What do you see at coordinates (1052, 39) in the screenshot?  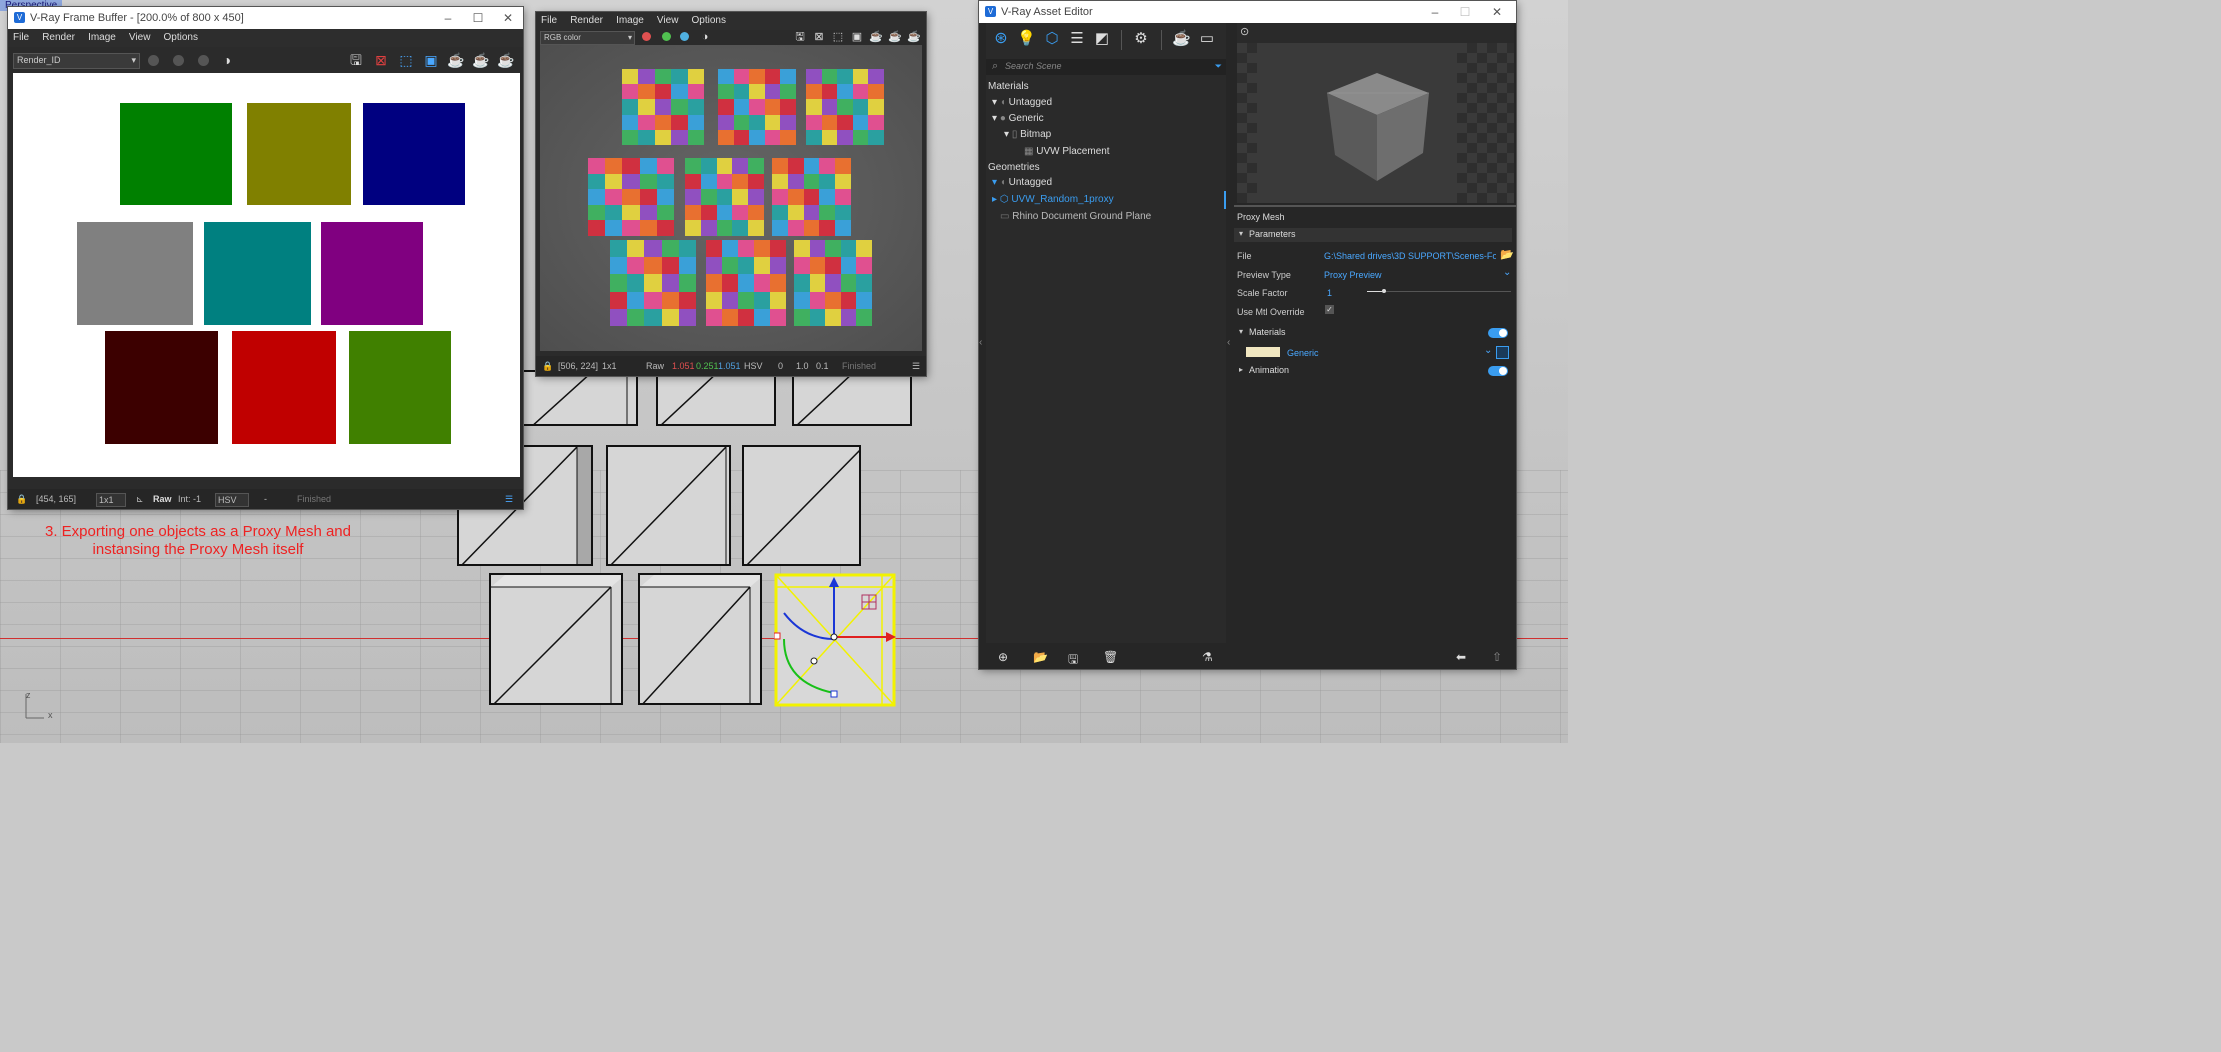 I see `geometry-category-icon: ⬡` at bounding box center [1052, 39].